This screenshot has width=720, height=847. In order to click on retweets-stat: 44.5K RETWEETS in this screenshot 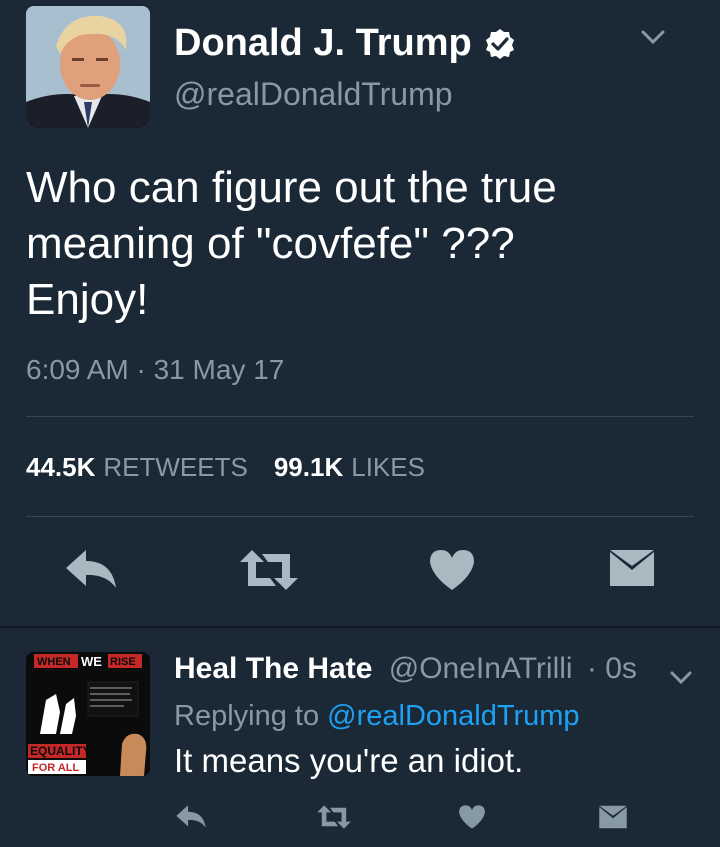, I will do `click(137, 467)`.